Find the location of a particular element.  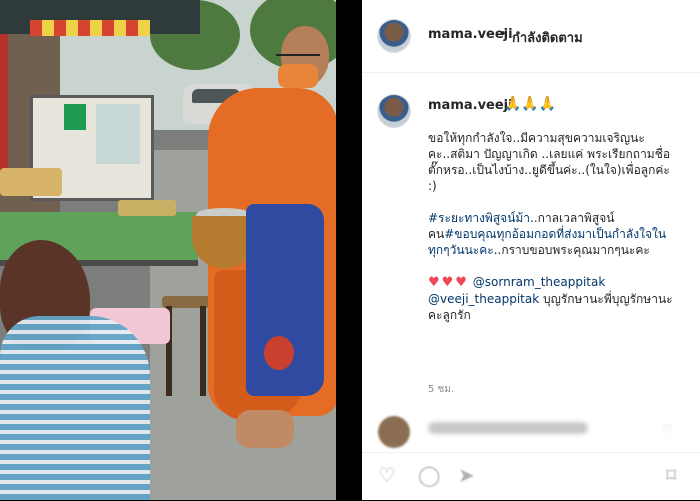

hashtag-link: #ระยะทางพิสูจน์ม้า is located at coordinates (479, 218).